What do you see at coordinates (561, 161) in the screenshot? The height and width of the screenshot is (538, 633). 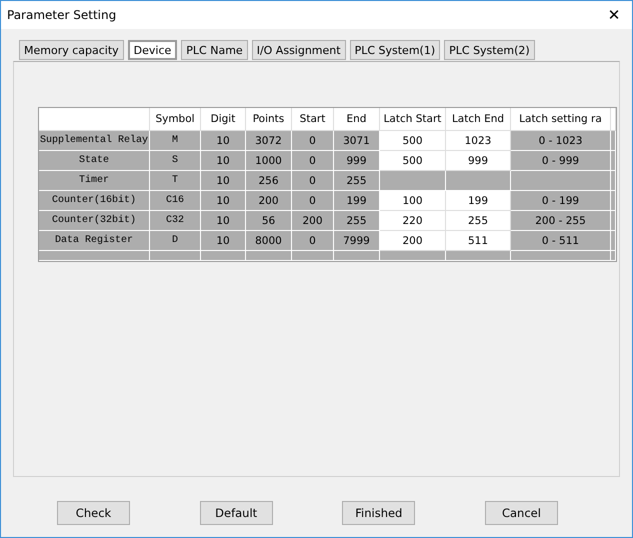 I see `table-cell: 0 - 999` at bounding box center [561, 161].